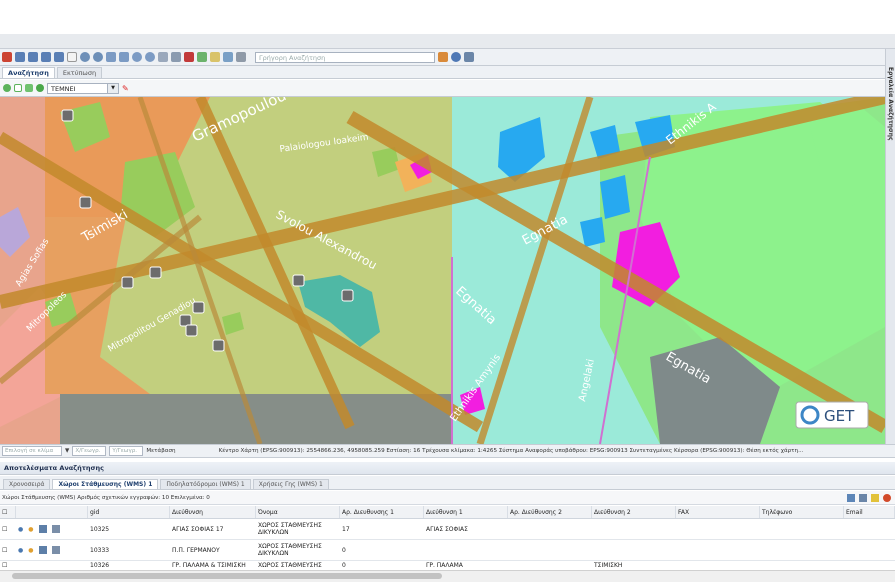  Describe the element at coordinates (443, 57) in the screenshot. I see `user-icon` at that location.